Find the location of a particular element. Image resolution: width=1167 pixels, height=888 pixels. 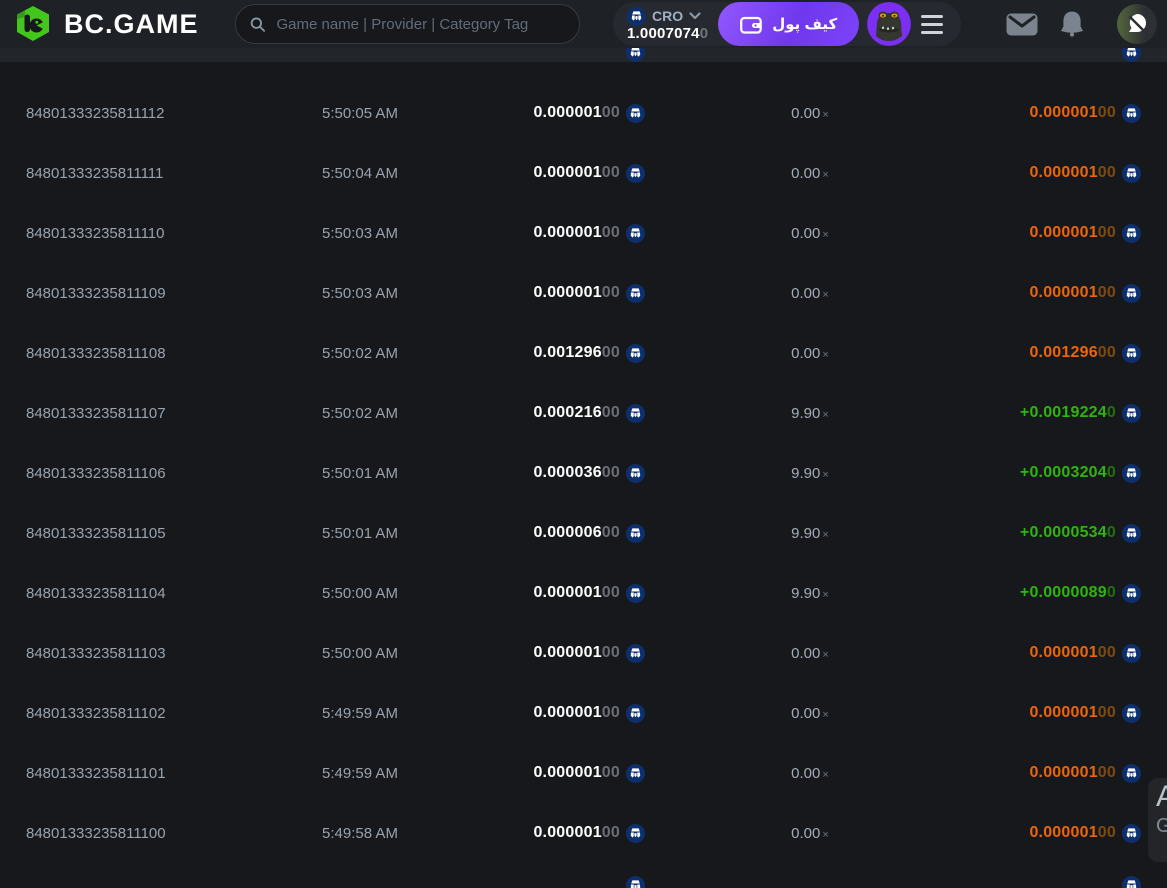

brand-name: BC.GAME is located at coordinates (131, 23).